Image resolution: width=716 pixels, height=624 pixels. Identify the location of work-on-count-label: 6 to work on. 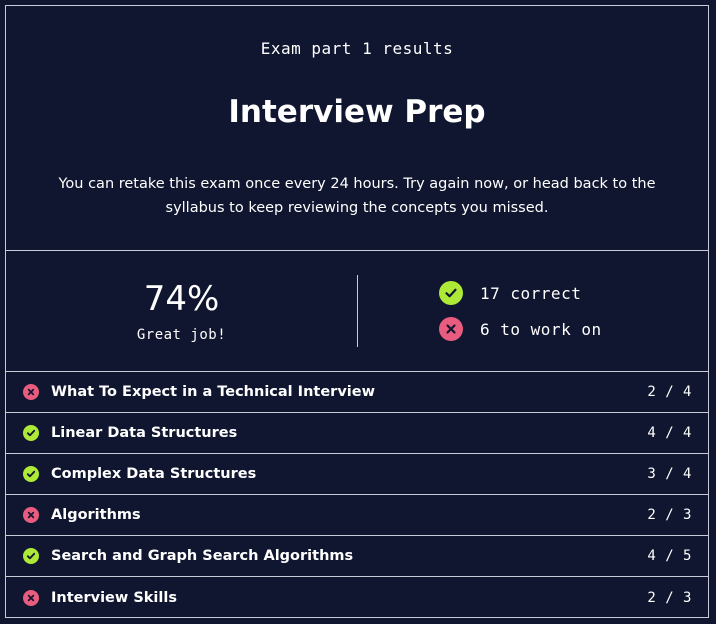
(541, 329).